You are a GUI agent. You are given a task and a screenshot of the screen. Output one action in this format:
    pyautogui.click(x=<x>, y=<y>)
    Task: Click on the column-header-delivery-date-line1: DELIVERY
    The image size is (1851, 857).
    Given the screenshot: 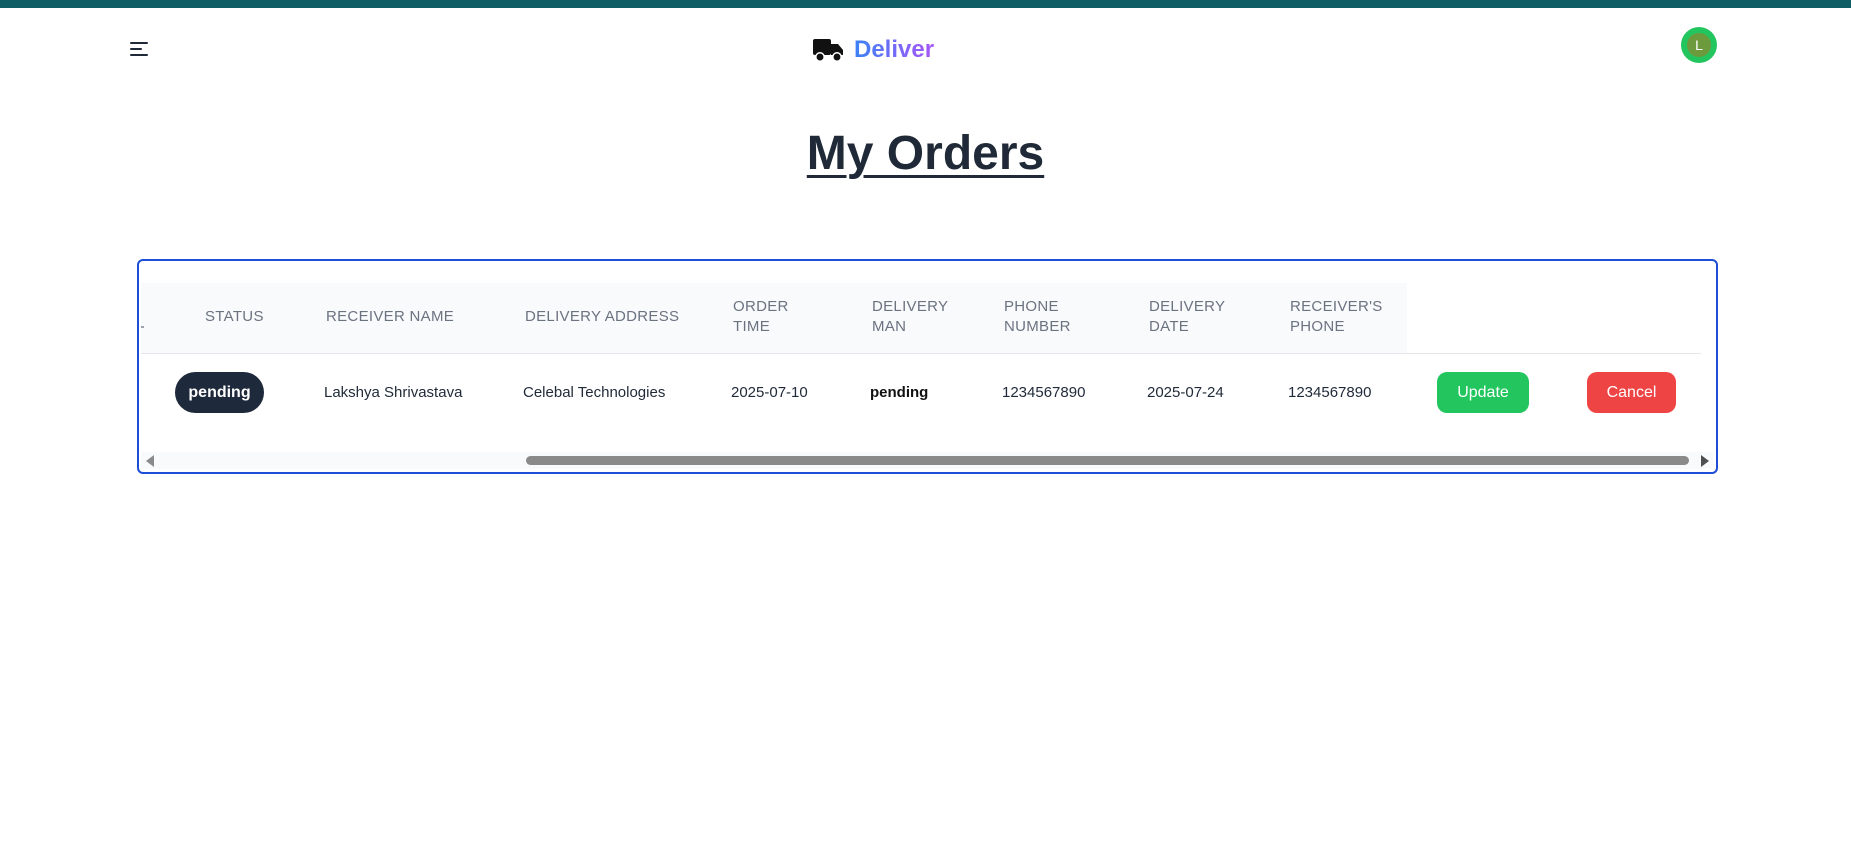 What is the action you would take?
    pyautogui.click(x=1187, y=306)
    